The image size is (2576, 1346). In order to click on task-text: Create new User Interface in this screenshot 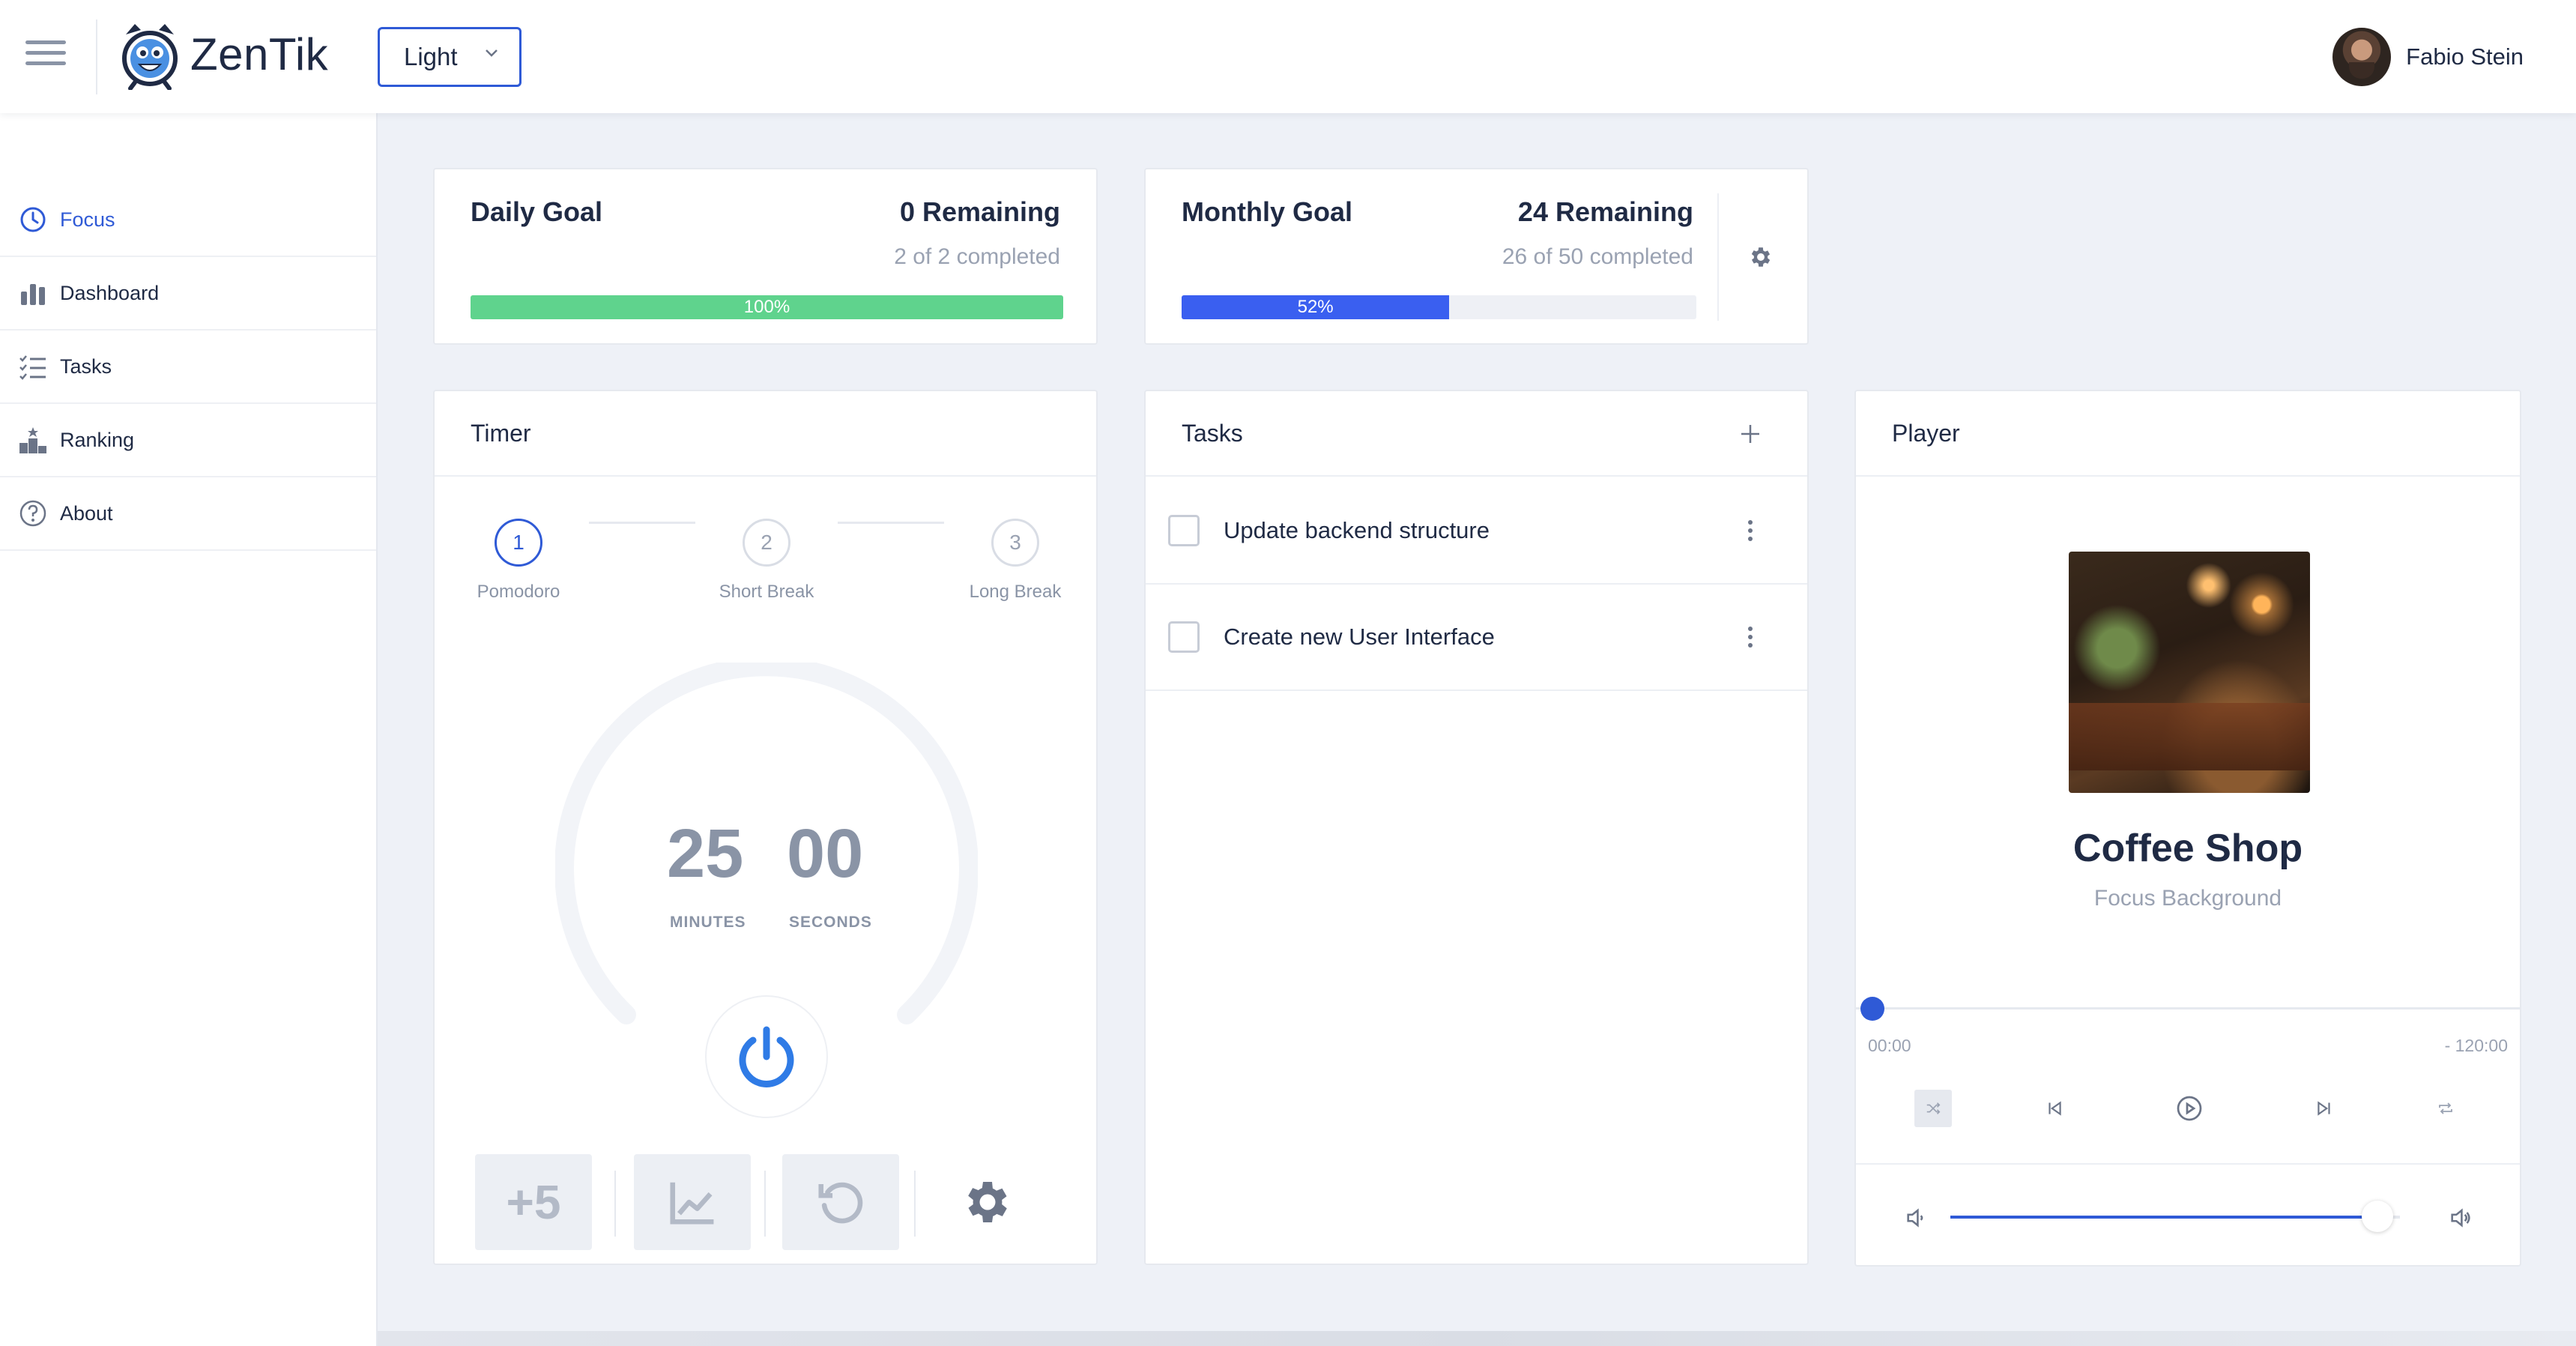, I will do `click(1359, 637)`.